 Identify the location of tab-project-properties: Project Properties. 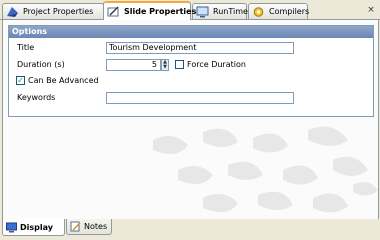
(53, 11).